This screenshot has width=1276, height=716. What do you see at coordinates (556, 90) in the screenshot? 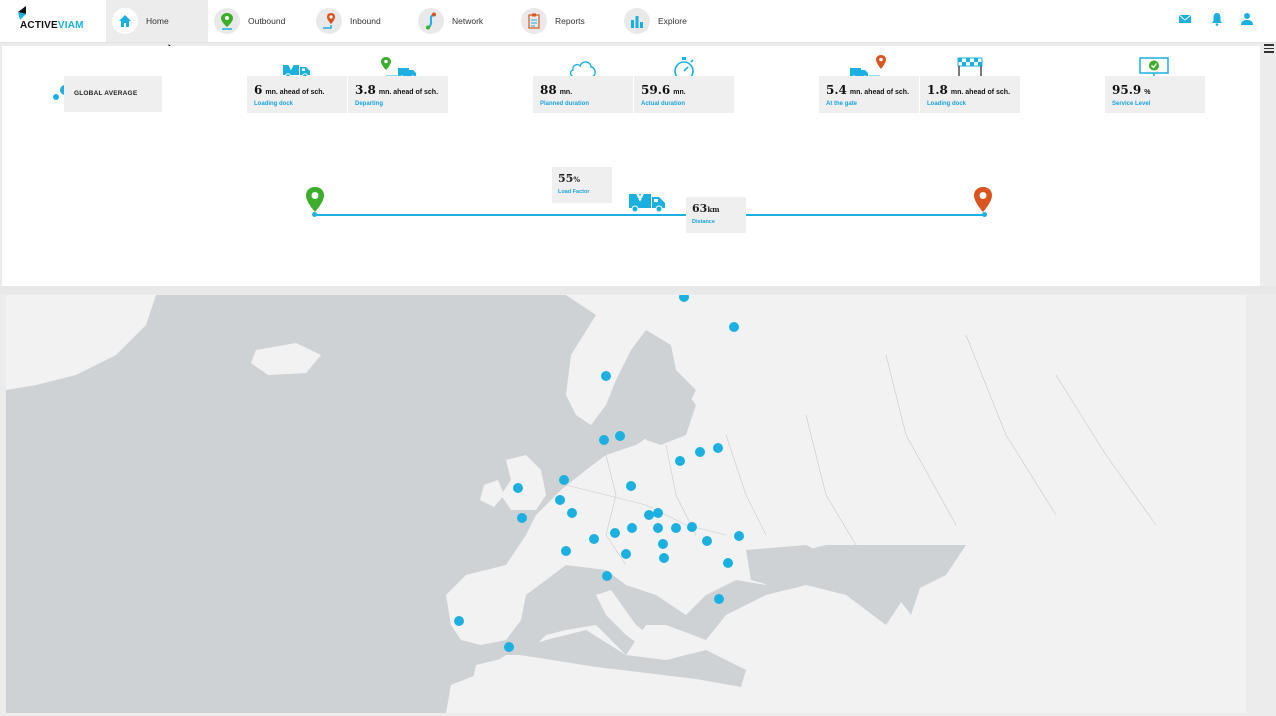
I see `kpi-value: 88 mn.` at bounding box center [556, 90].